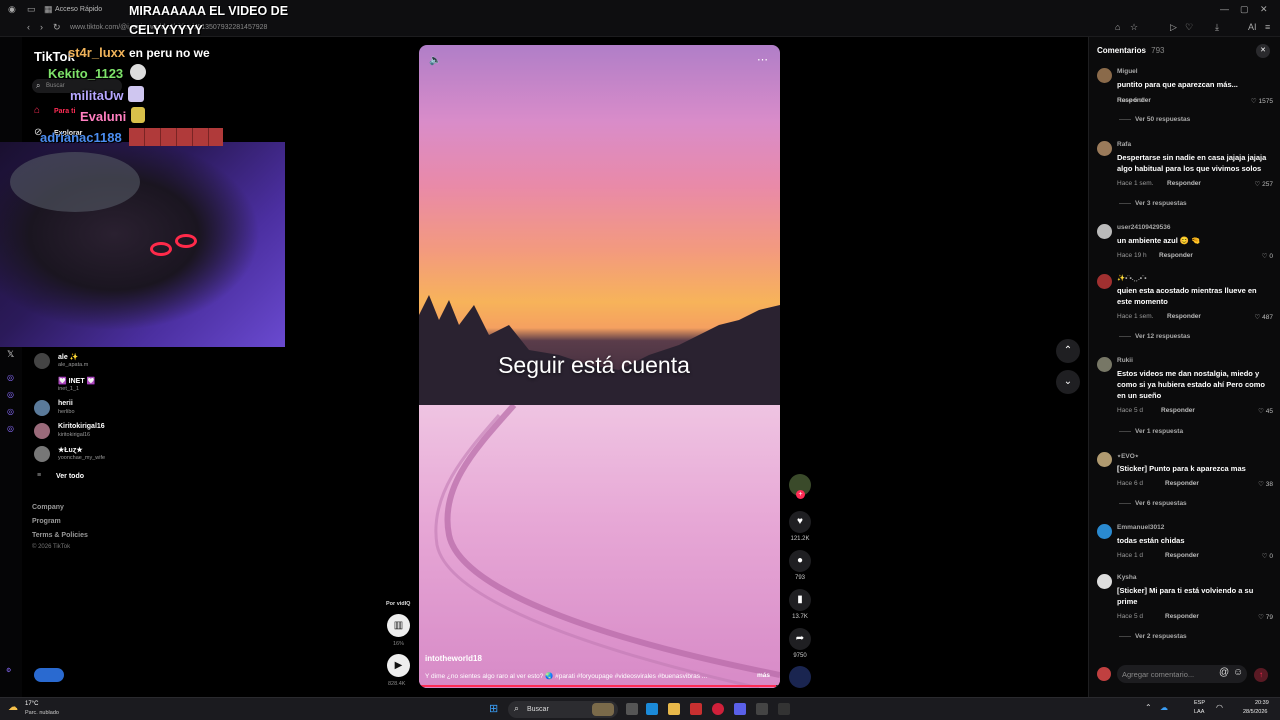 Image resolution: width=1280 pixels, height=720 pixels. What do you see at coordinates (1199, 703) in the screenshot?
I see `lang-indicator: ESP` at bounding box center [1199, 703].